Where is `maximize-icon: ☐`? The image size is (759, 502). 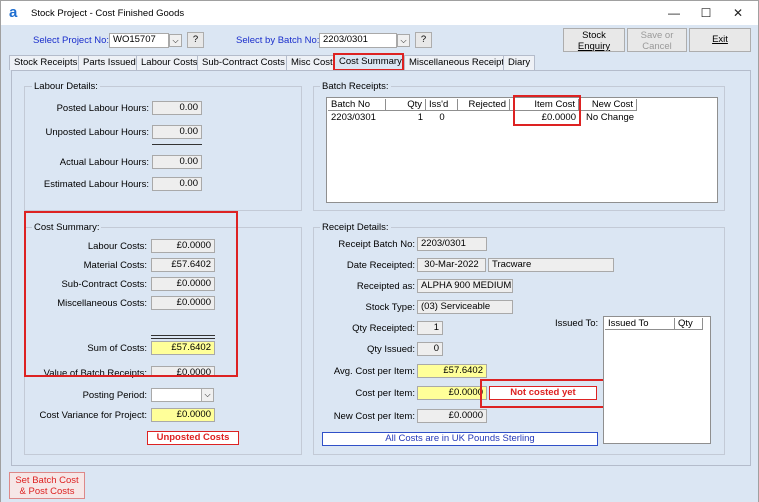 maximize-icon: ☐ is located at coordinates (706, 13).